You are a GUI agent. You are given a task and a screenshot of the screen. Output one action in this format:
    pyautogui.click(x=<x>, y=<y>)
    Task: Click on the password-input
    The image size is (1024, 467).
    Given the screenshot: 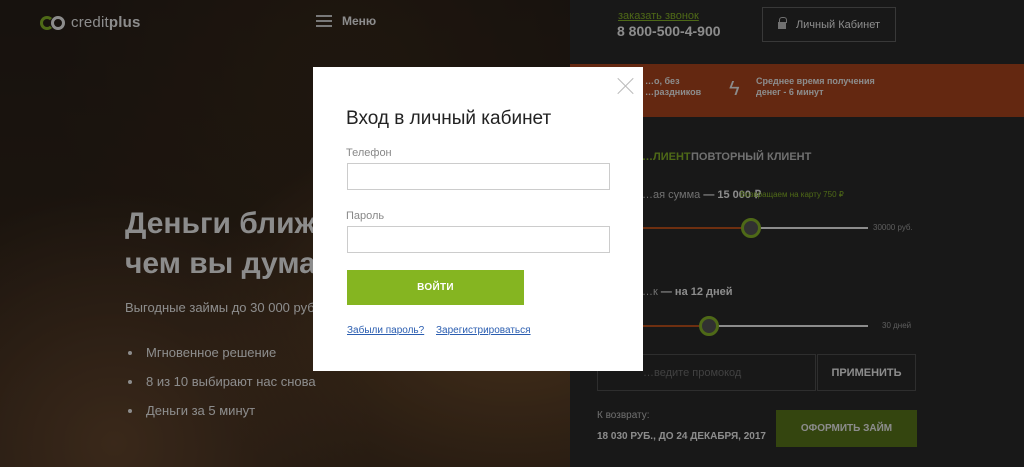 What is the action you would take?
    pyautogui.click(x=478, y=239)
    